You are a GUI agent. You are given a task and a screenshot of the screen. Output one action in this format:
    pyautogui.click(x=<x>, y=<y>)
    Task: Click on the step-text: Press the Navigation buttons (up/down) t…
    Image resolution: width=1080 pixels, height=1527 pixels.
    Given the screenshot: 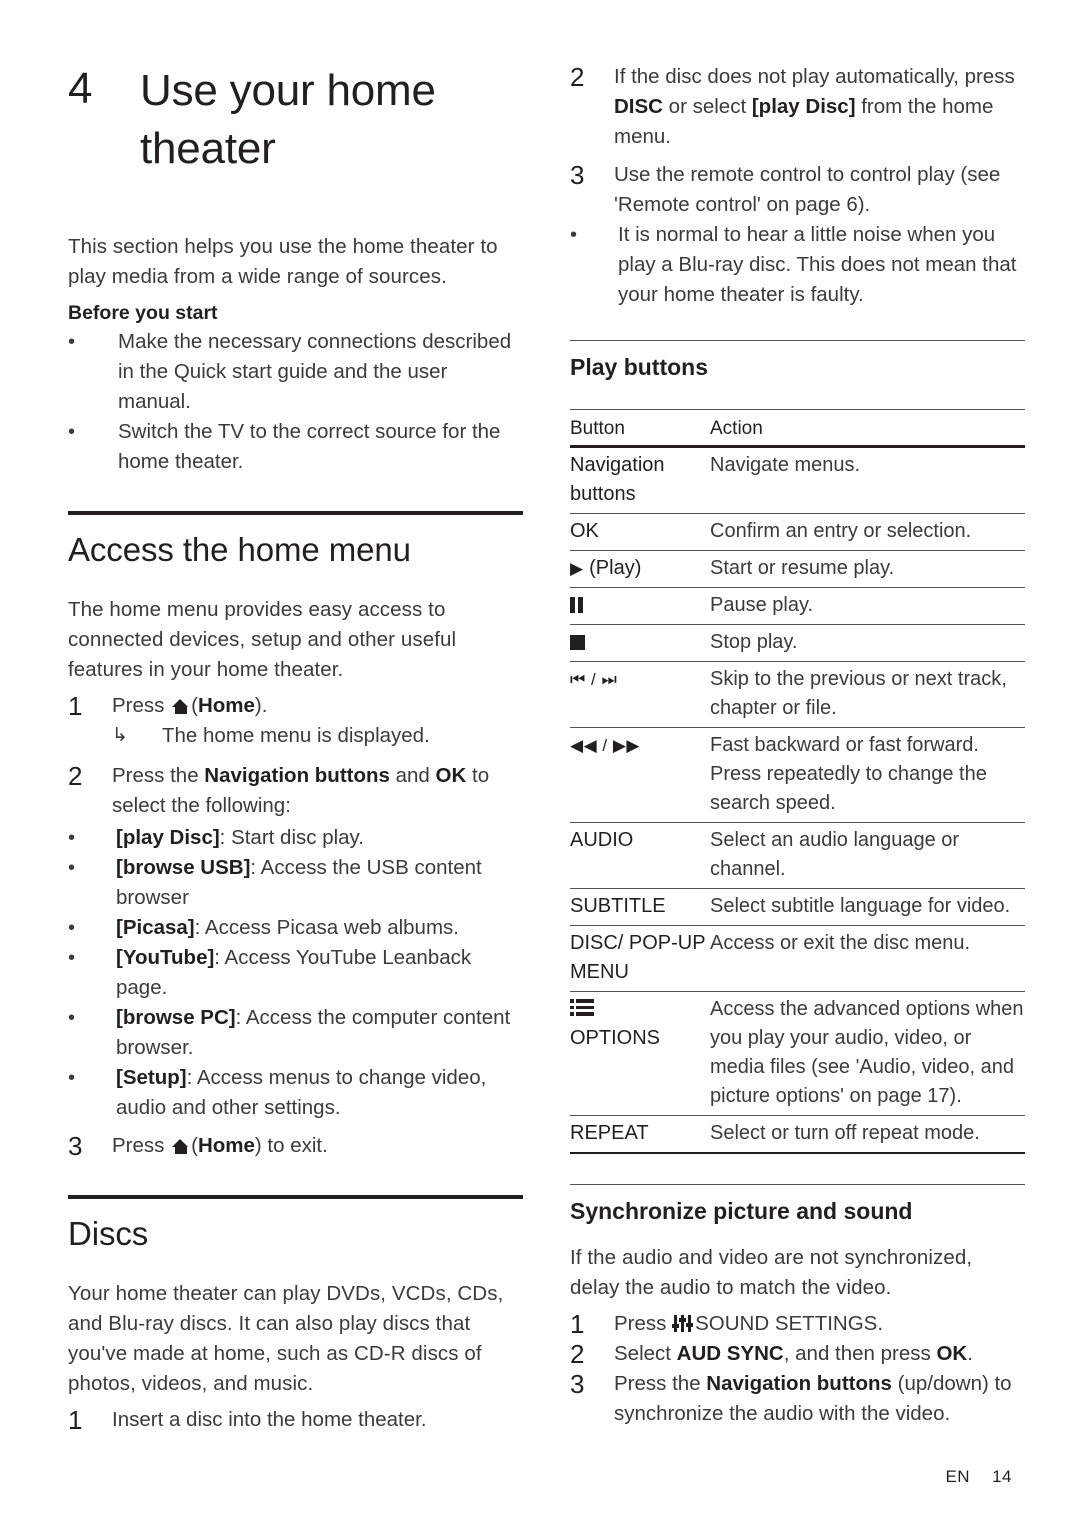 What is the action you would take?
    pyautogui.click(x=819, y=1399)
    